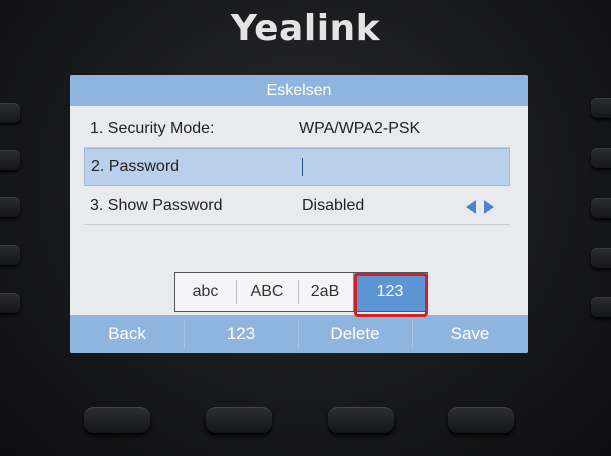 This screenshot has height=456, width=611. What do you see at coordinates (297, 167) in the screenshot?
I see `password-row: 2. Password` at bounding box center [297, 167].